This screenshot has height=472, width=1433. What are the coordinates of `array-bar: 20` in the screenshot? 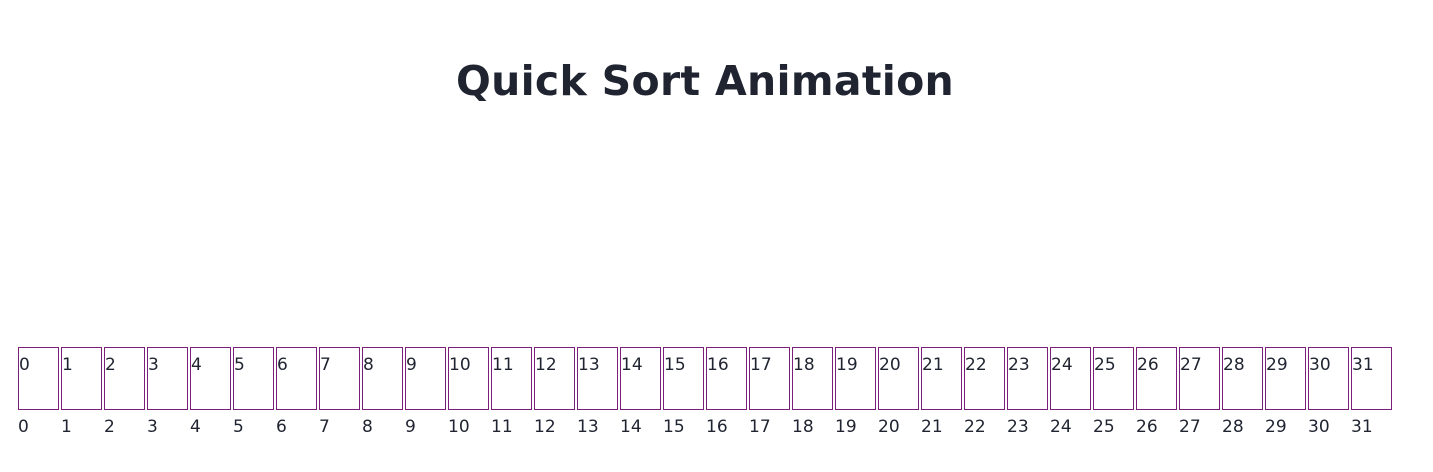 It's located at (898, 378).